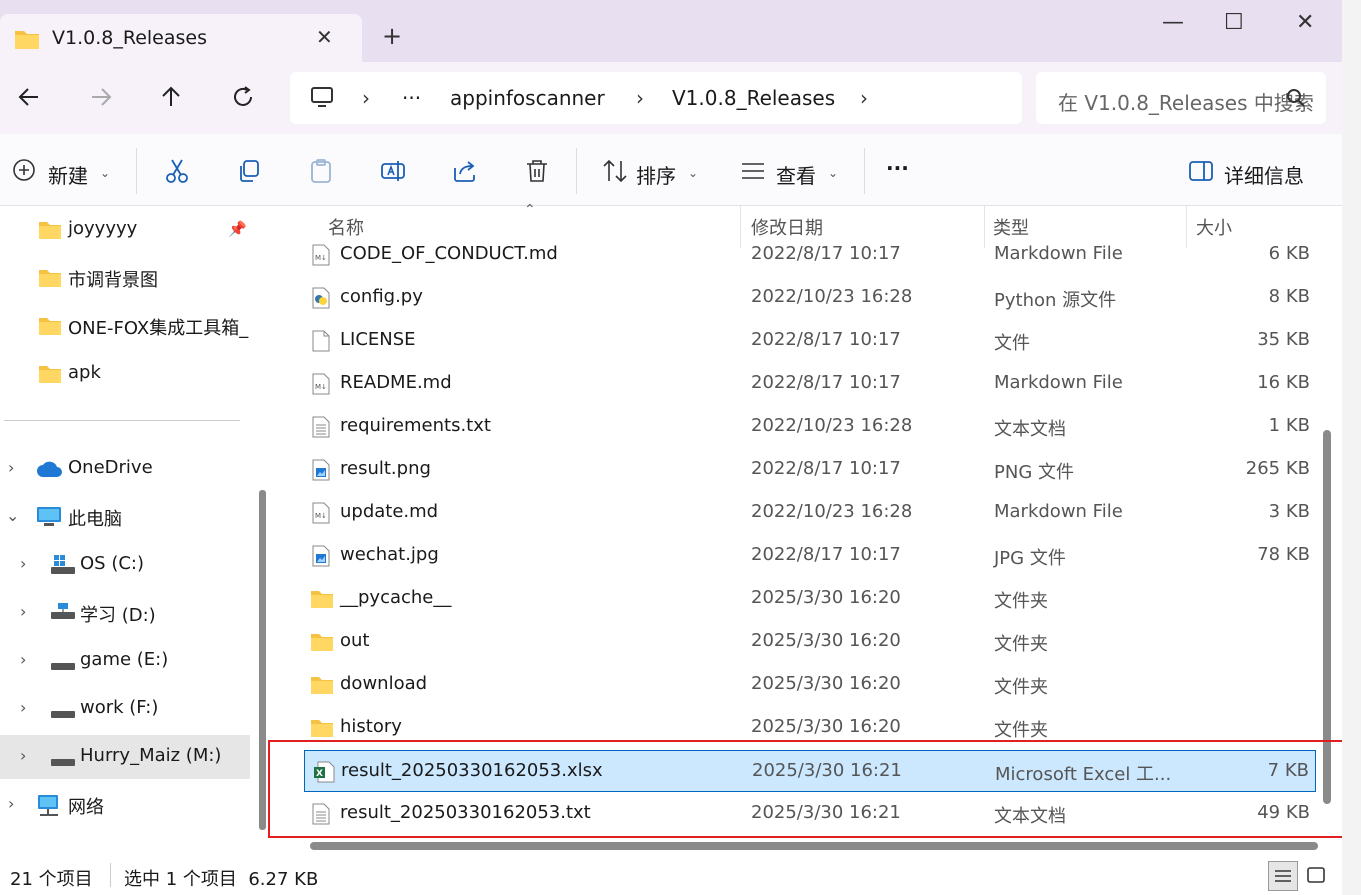  What do you see at coordinates (125, 805) in the screenshot?
I see `sidebar-item-network: › 网络` at bounding box center [125, 805].